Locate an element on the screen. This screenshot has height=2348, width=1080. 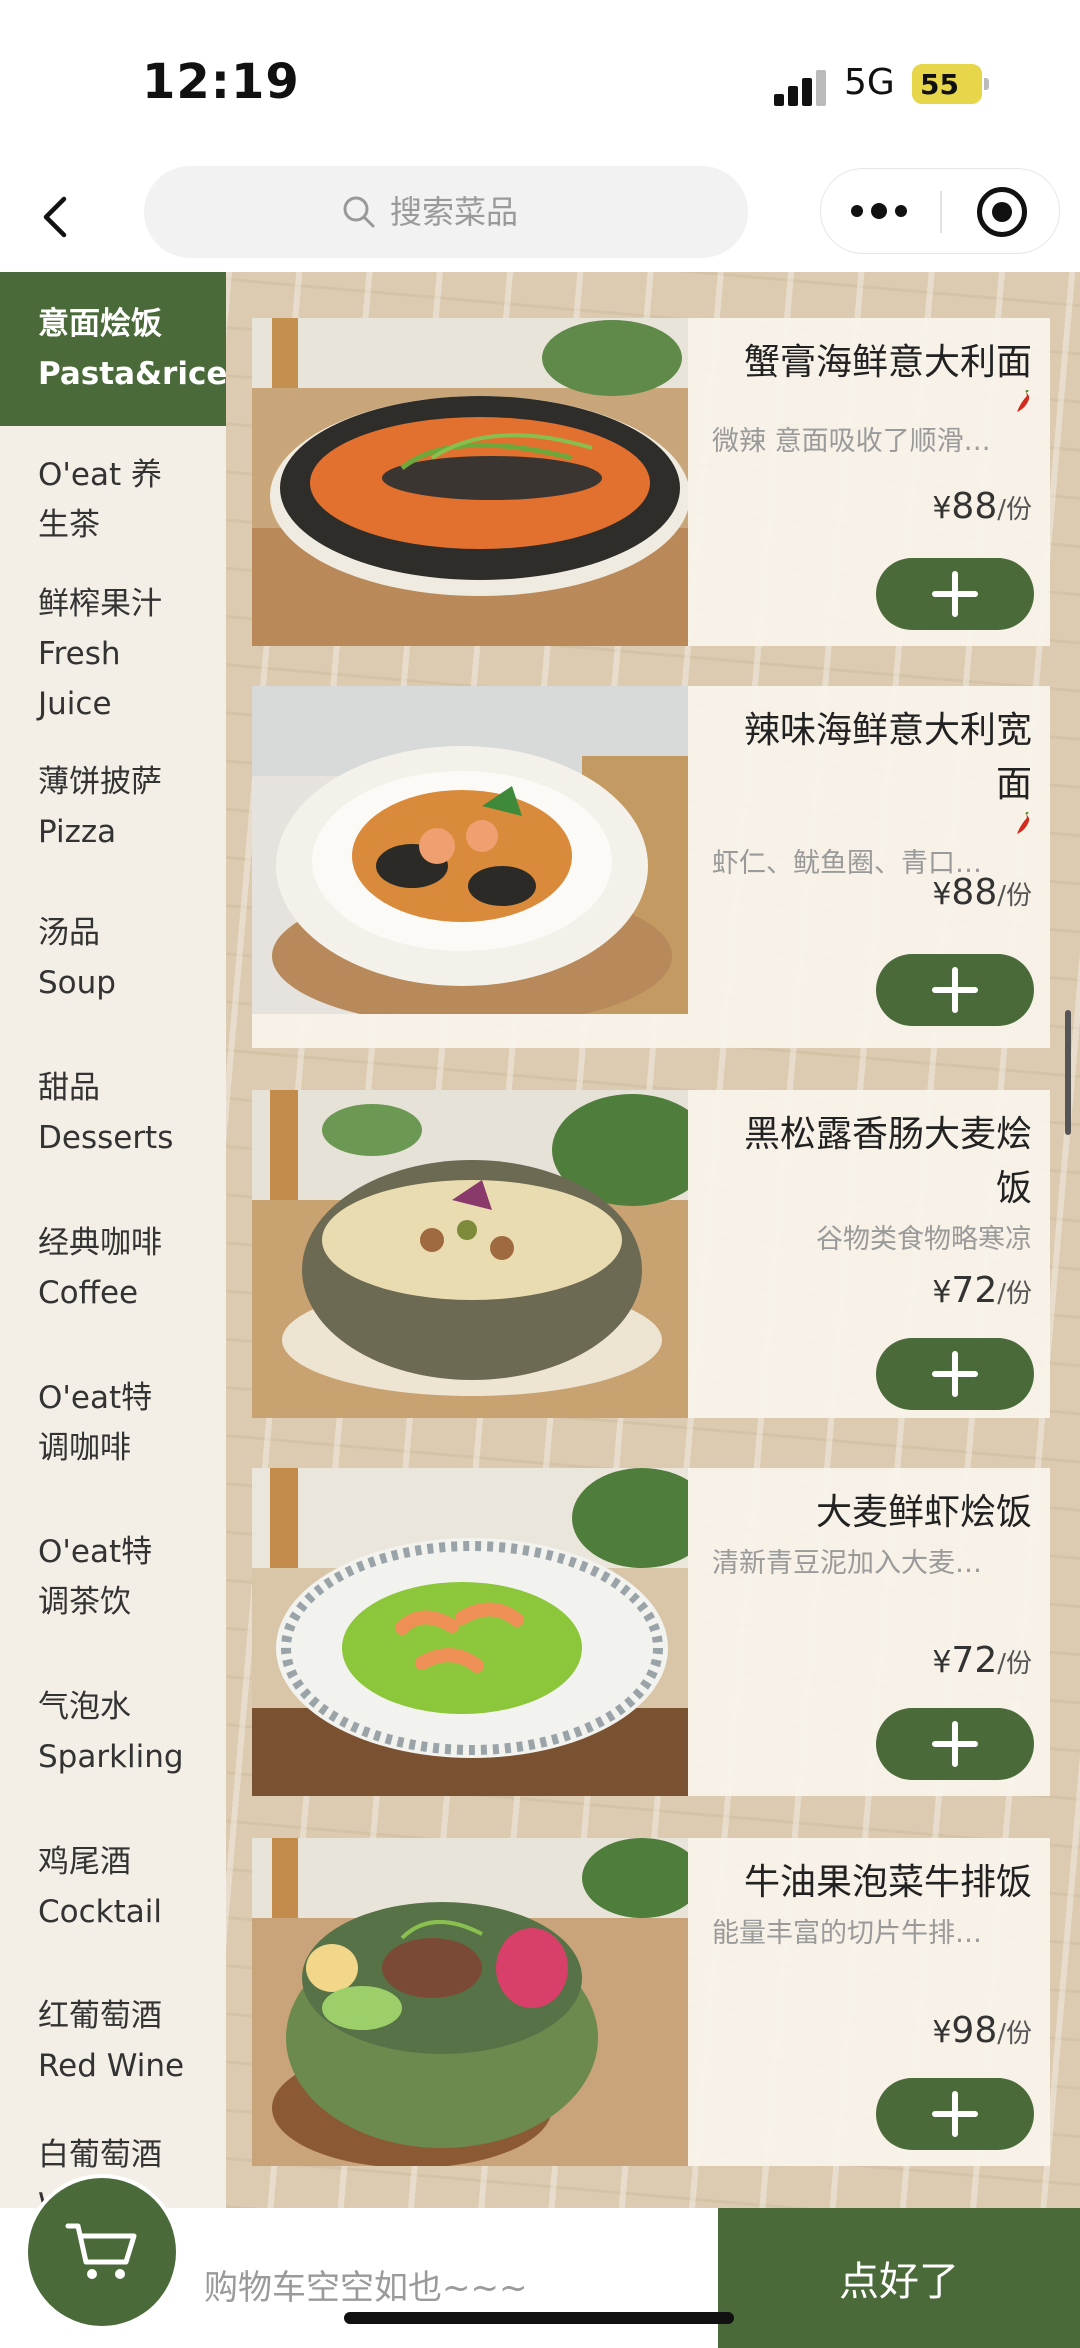
dish-photo-truffle-risotto is located at coordinates (470, 1254).